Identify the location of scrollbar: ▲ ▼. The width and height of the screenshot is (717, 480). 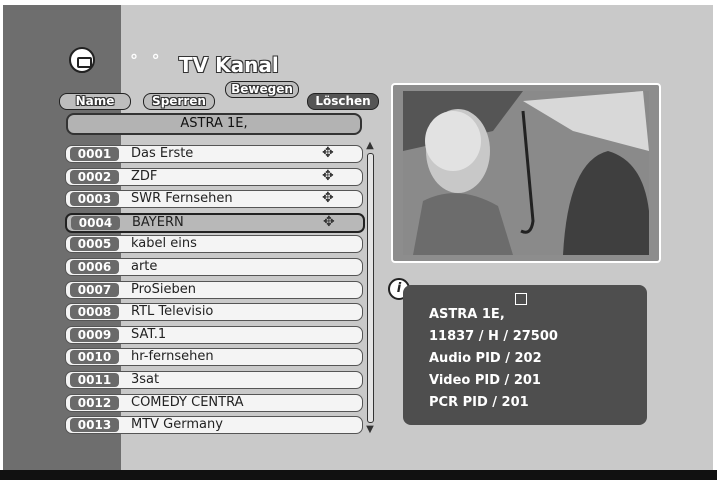
(370, 289).